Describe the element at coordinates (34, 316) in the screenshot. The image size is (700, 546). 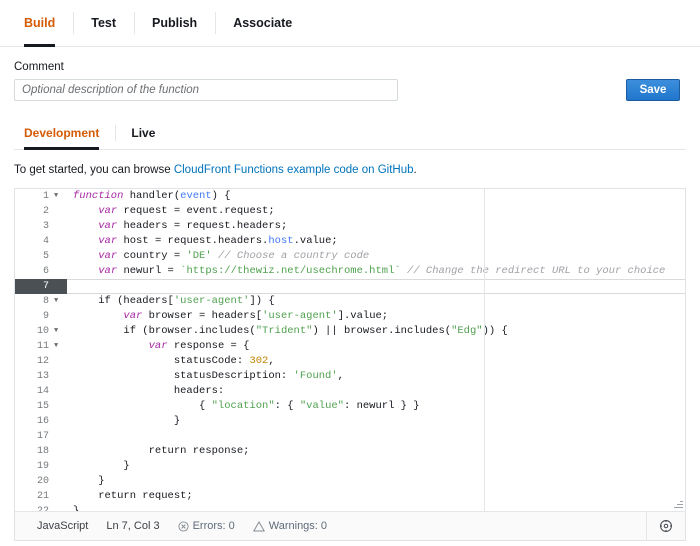
I see `gutter-line-9: 9` at that location.